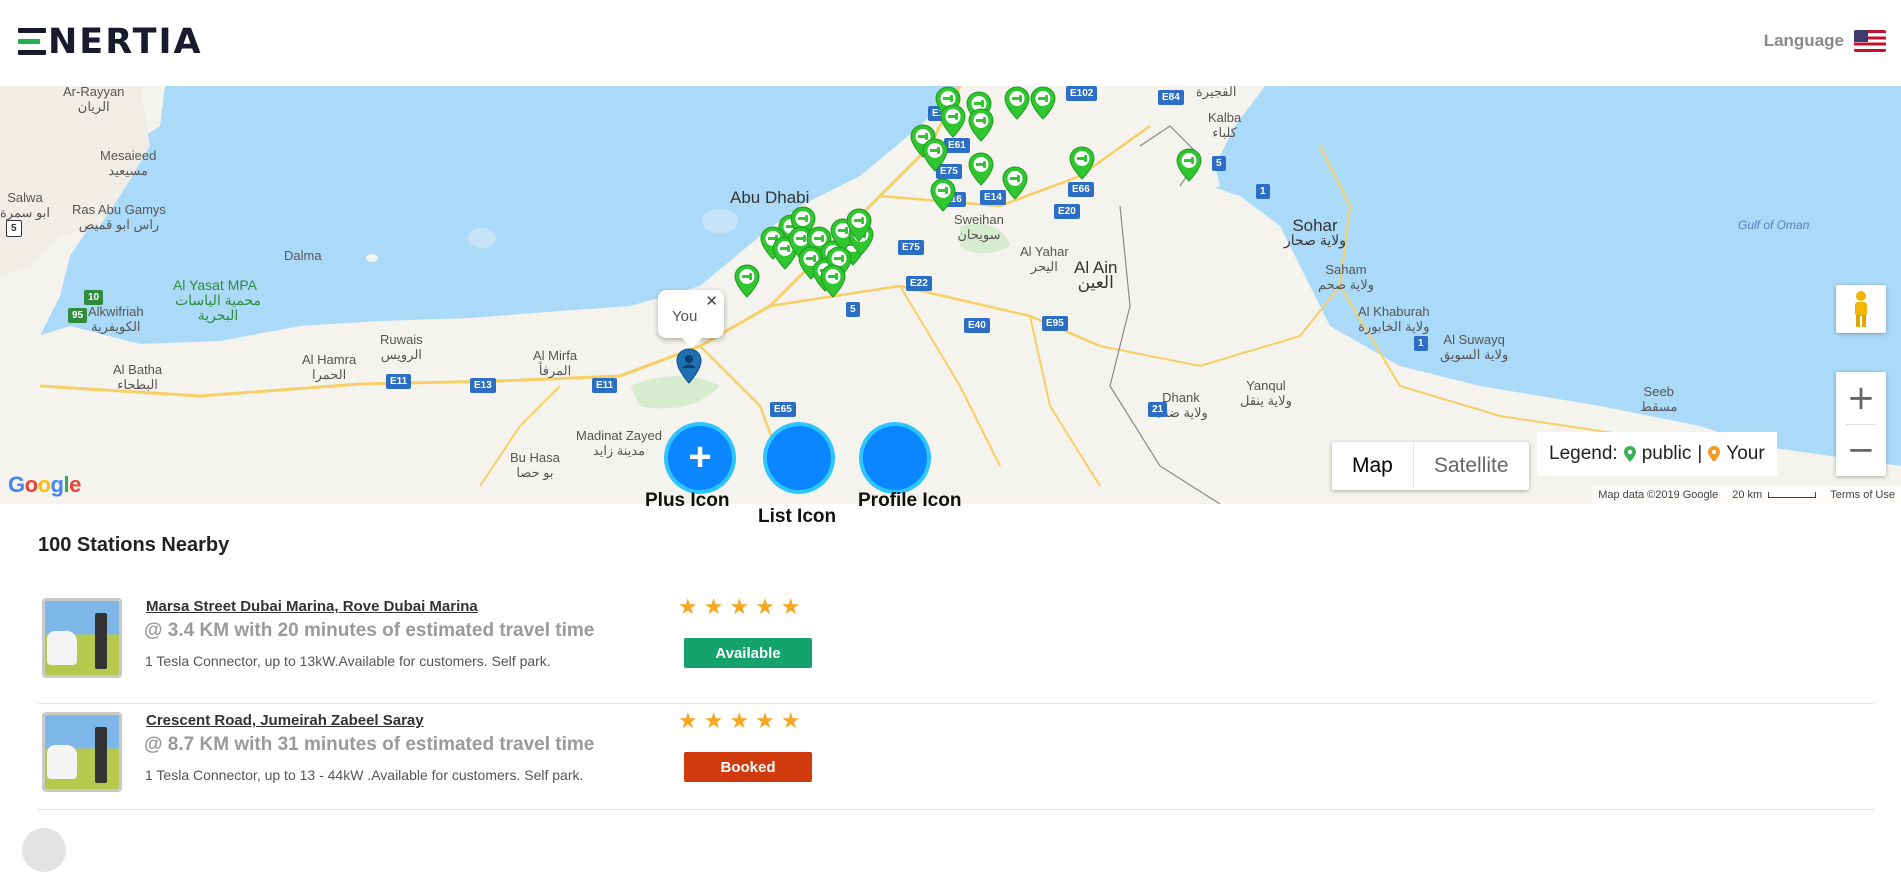 The width and height of the screenshot is (1901, 872). What do you see at coordinates (619, 443) in the screenshot?
I see `map-label-madinat-zayed: Madinat Zayed مدينة زايد` at bounding box center [619, 443].